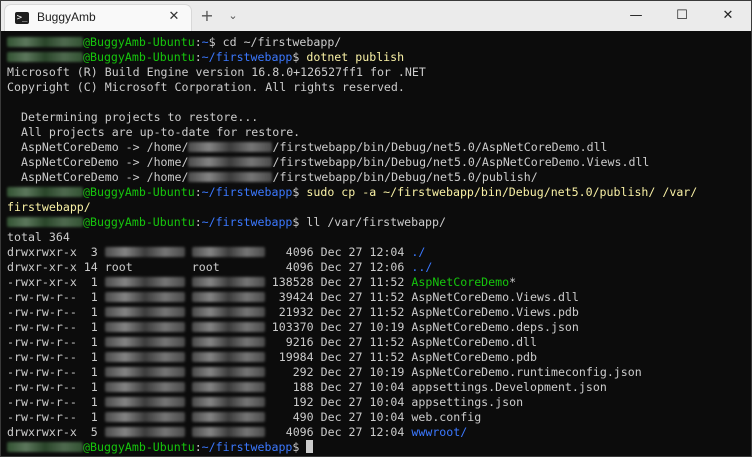 This screenshot has width=752, height=457. What do you see at coordinates (474, 357) in the screenshot?
I see `file-name: AspNetCoreDemo.pdb` at bounding box center [474, 357].